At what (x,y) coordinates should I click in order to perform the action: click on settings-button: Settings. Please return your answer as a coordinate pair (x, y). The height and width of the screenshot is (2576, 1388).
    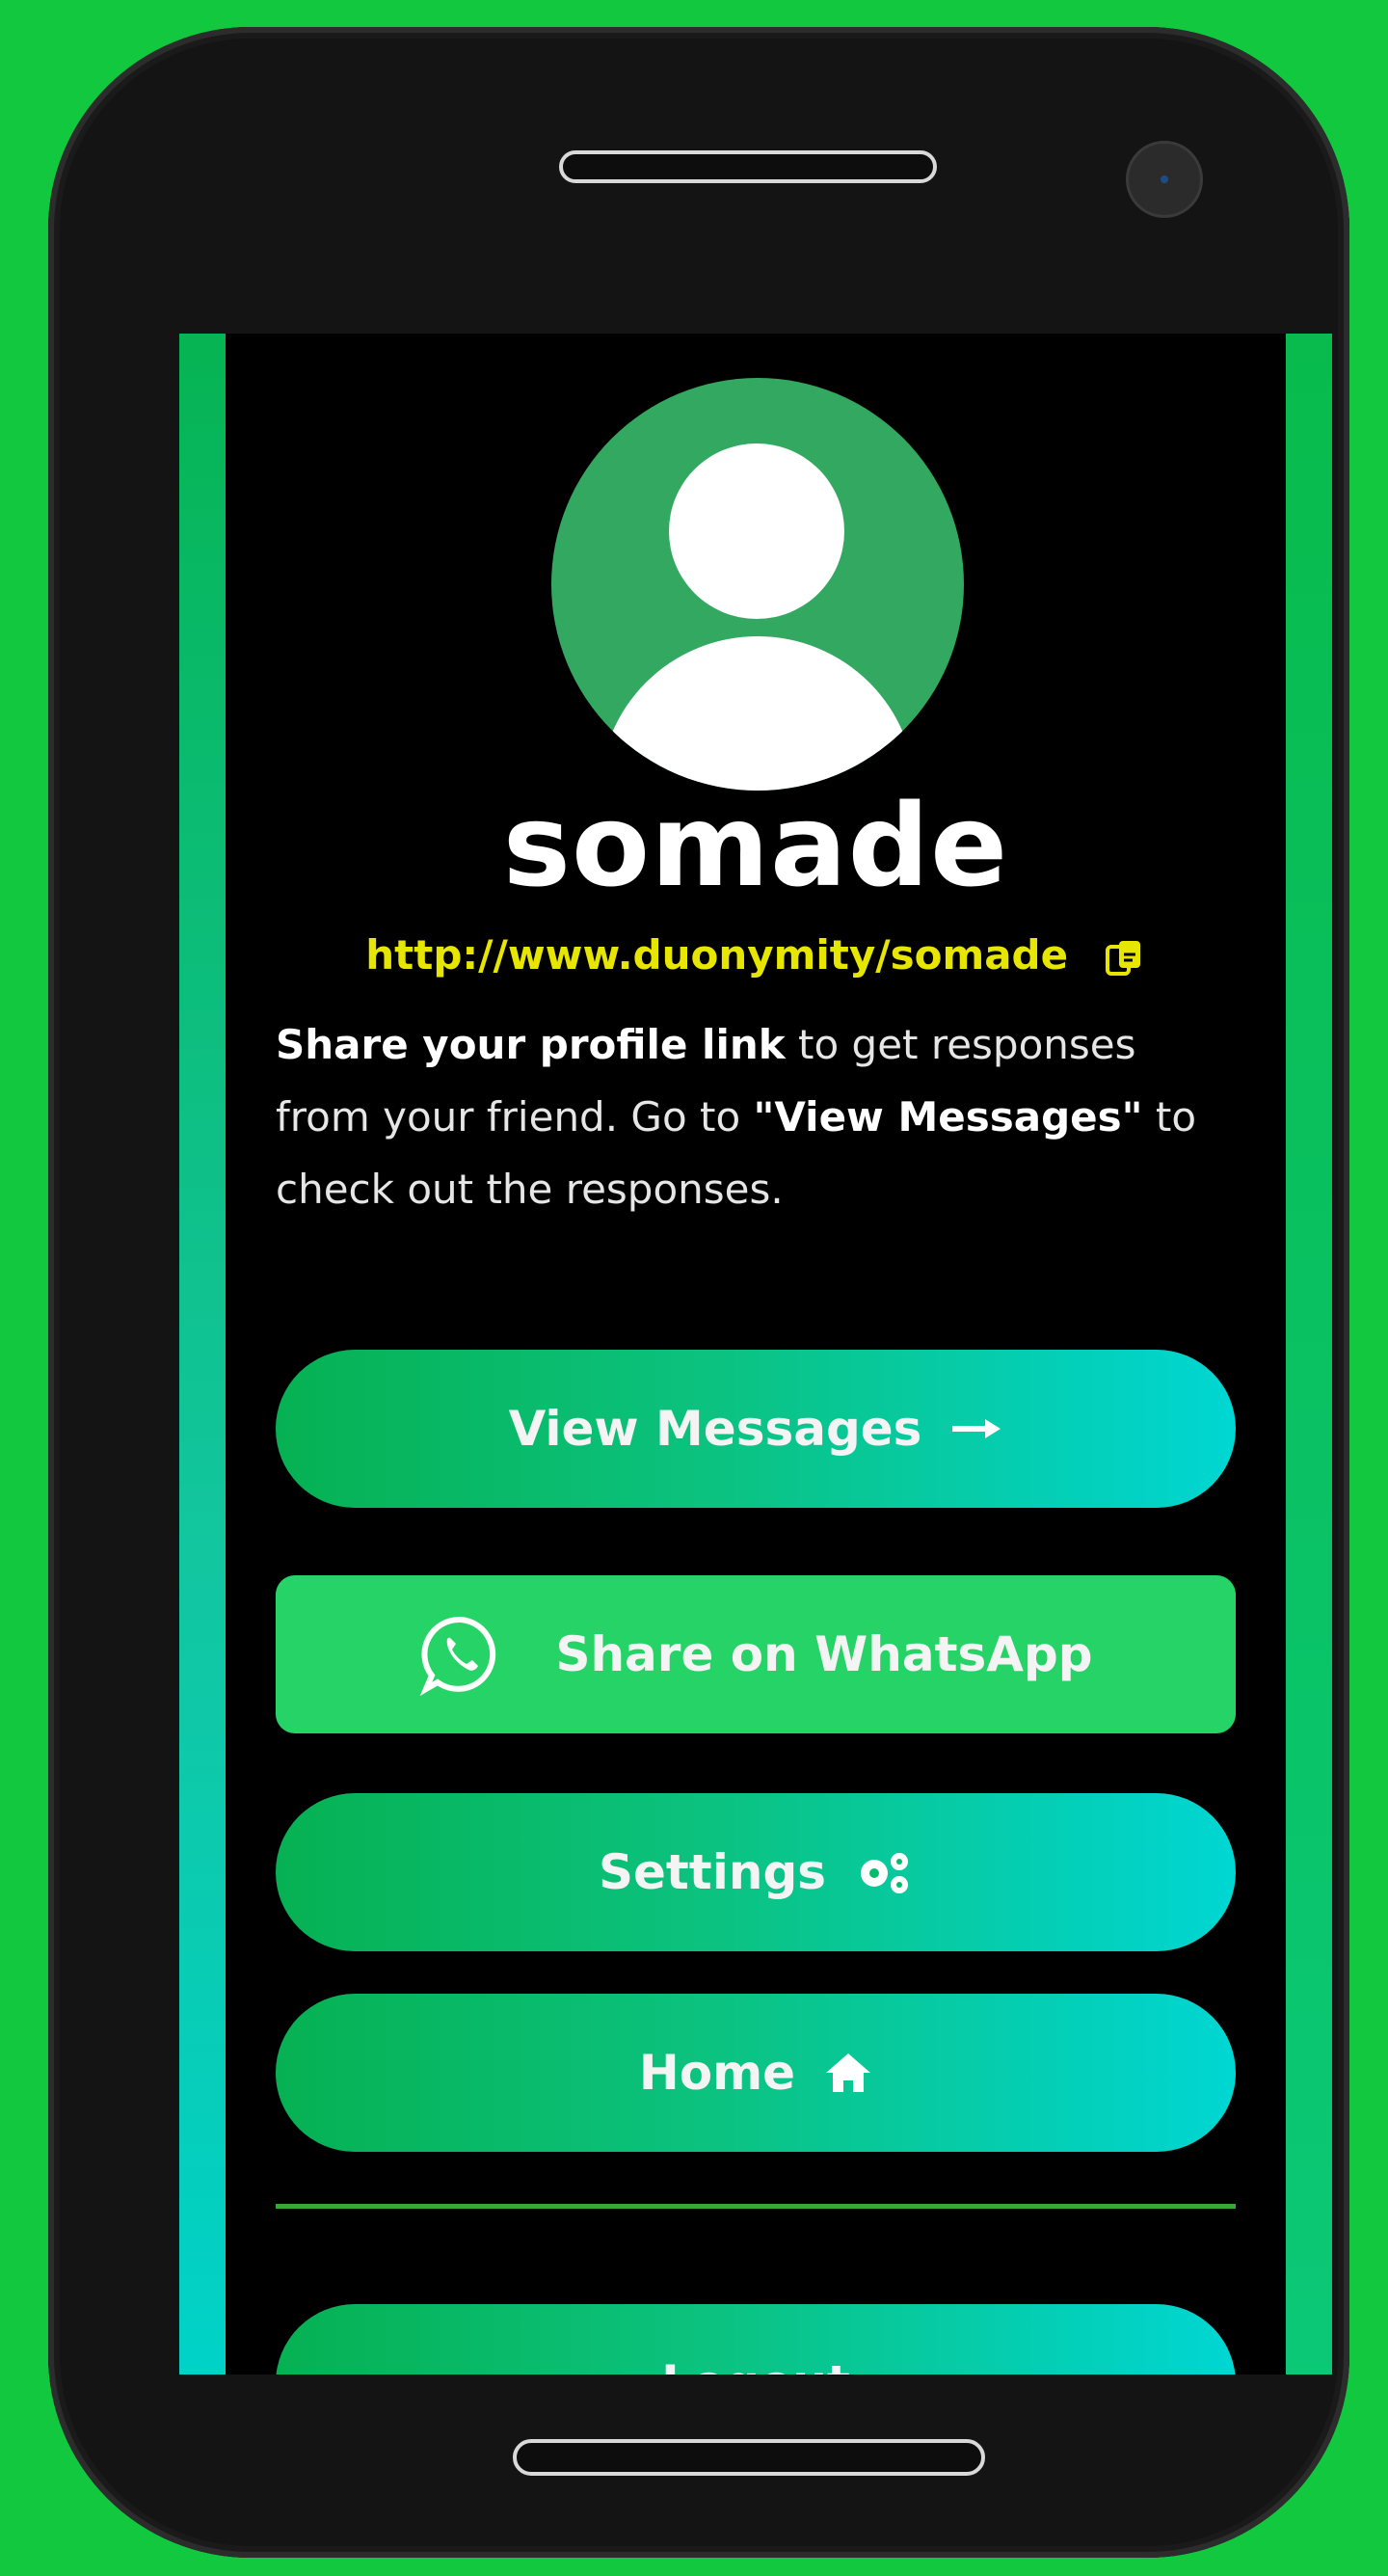
    Looking at the image, I should click on (756, 1872).